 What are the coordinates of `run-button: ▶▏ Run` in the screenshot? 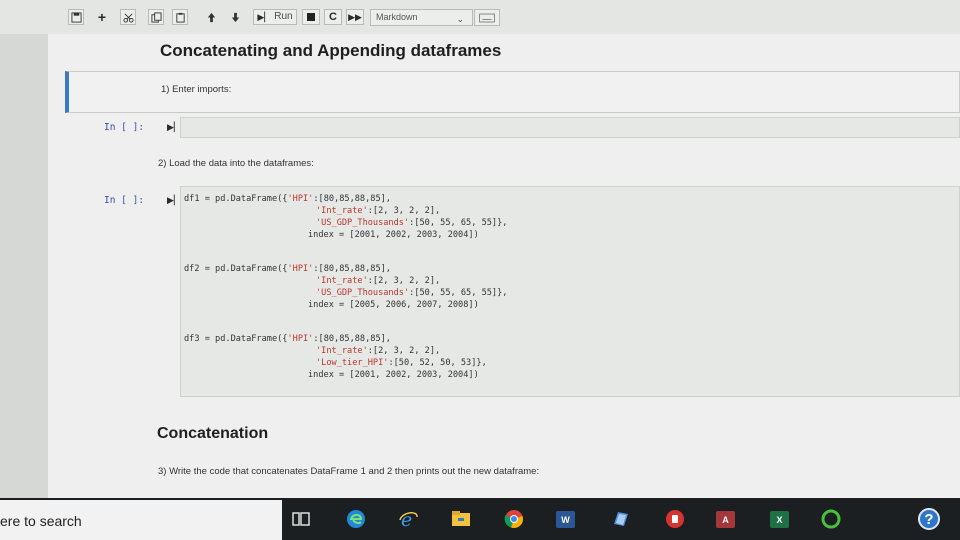 It's located at (275, 17).